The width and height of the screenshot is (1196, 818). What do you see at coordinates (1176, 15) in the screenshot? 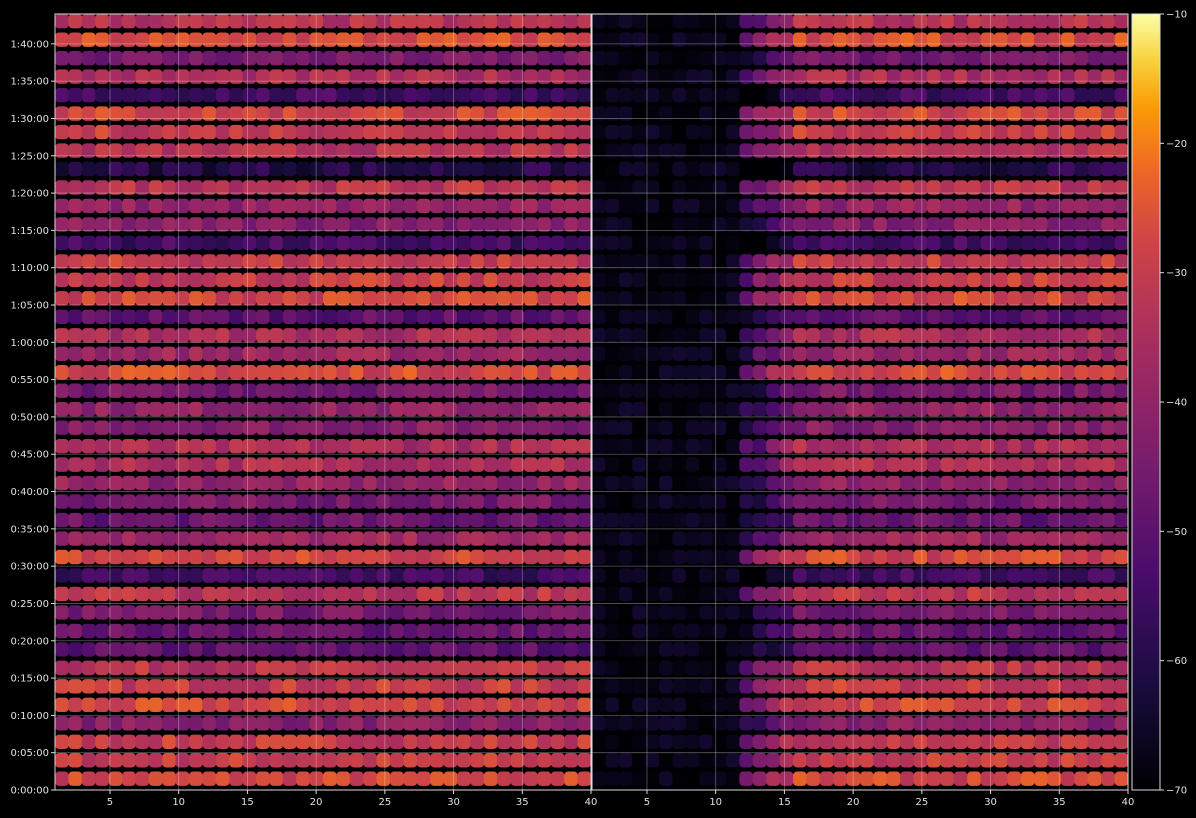
I see `colorbar-tick-label: −10` at bounding box center [1176, 15].